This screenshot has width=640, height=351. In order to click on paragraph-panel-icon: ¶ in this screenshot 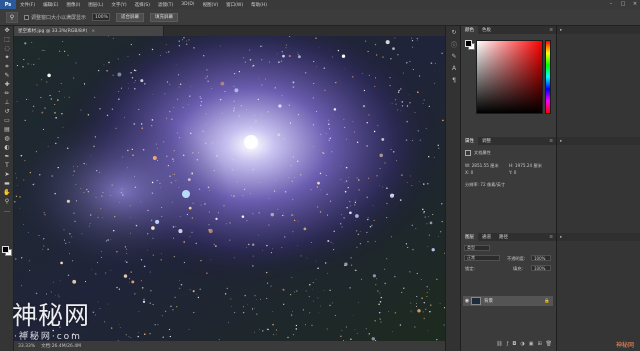, I will do `click(454, 80)`.